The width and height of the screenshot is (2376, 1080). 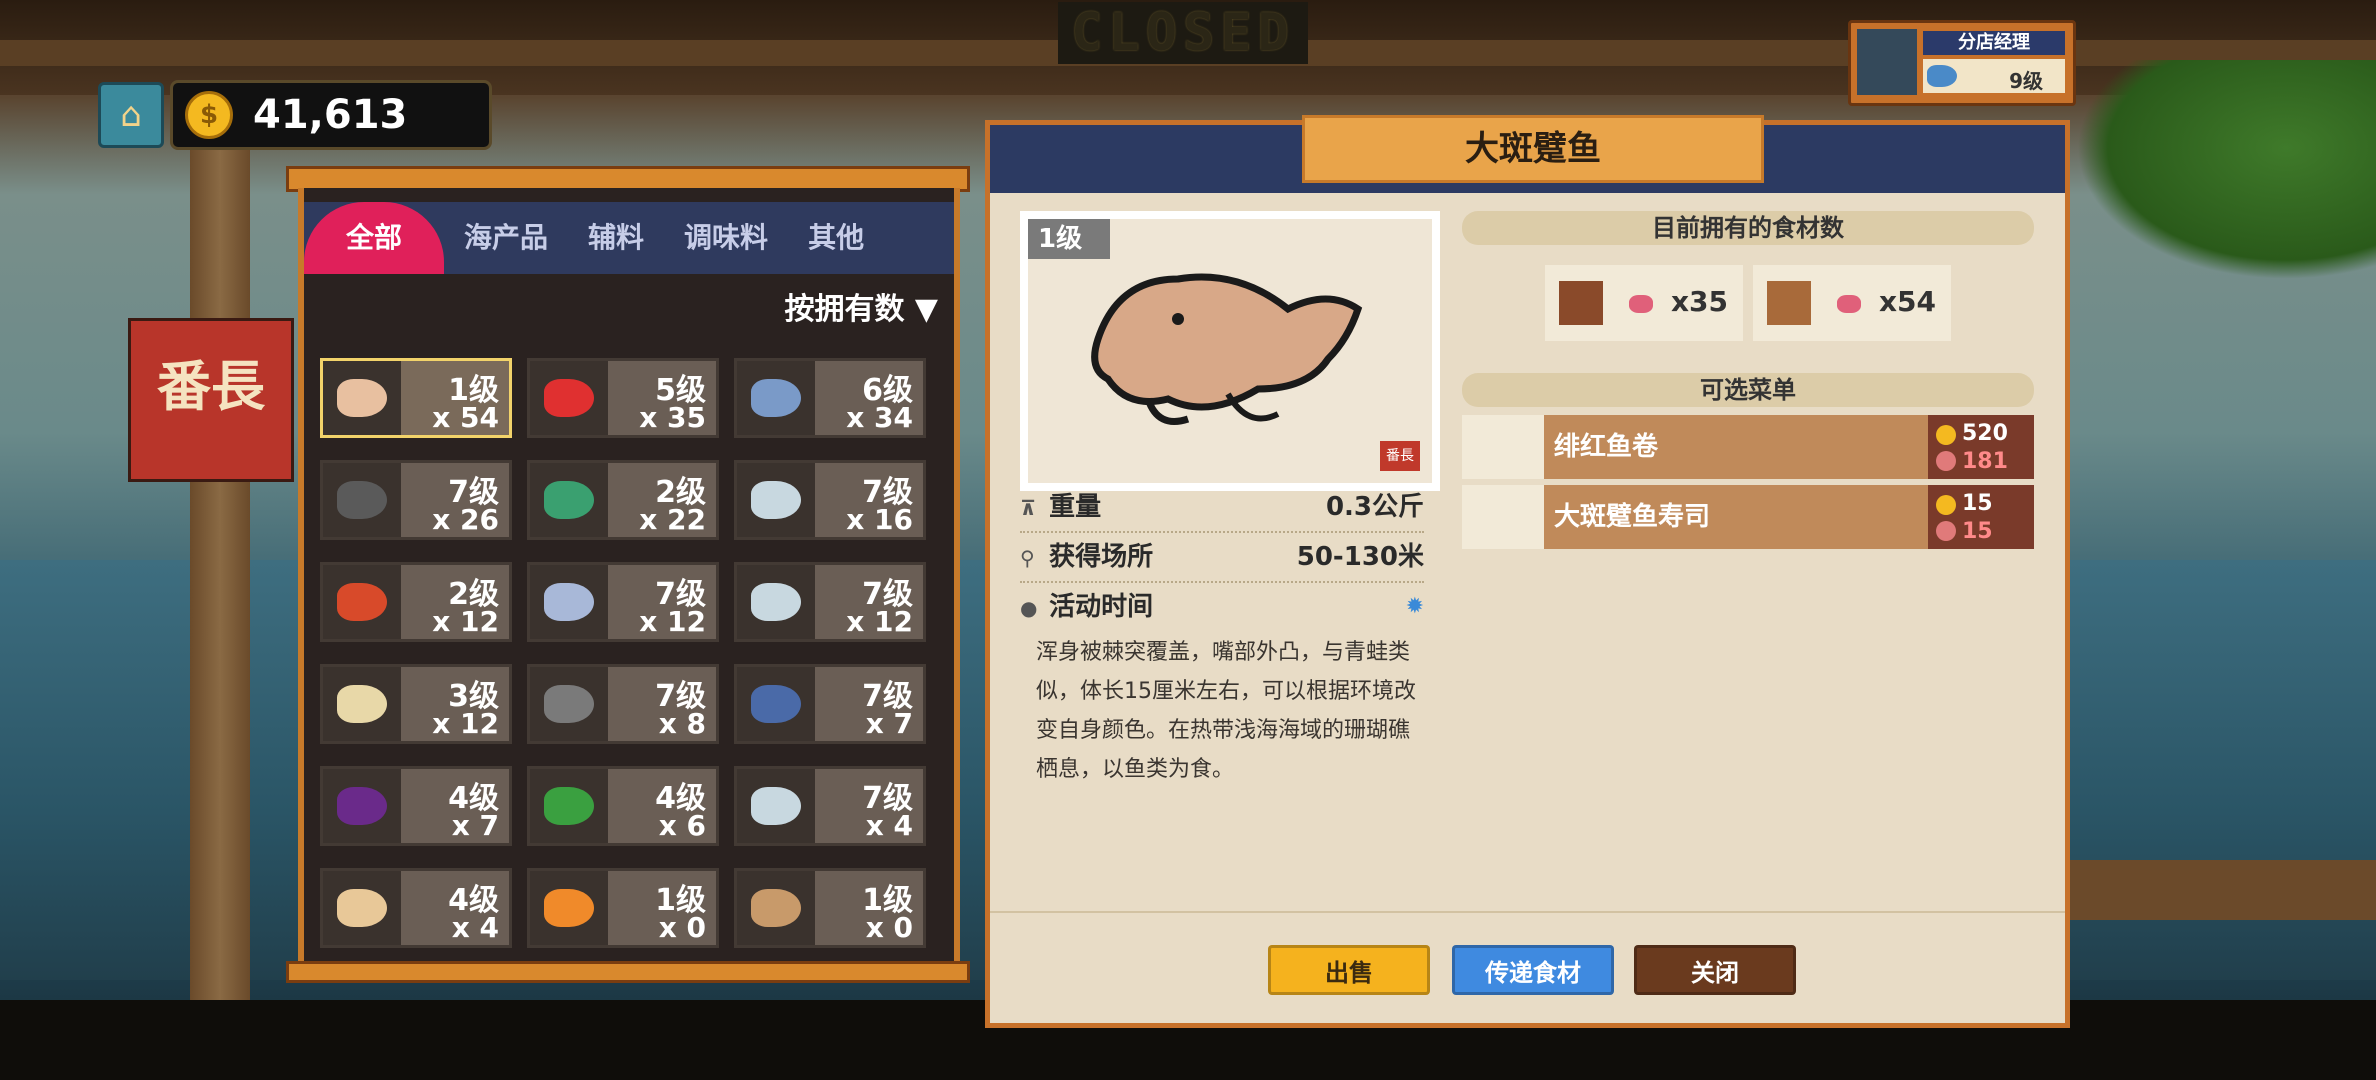 What do you see at coordinates (1946, 531) in the screenshot?
I see `taste-icon` at bounding box center [1946, 531].